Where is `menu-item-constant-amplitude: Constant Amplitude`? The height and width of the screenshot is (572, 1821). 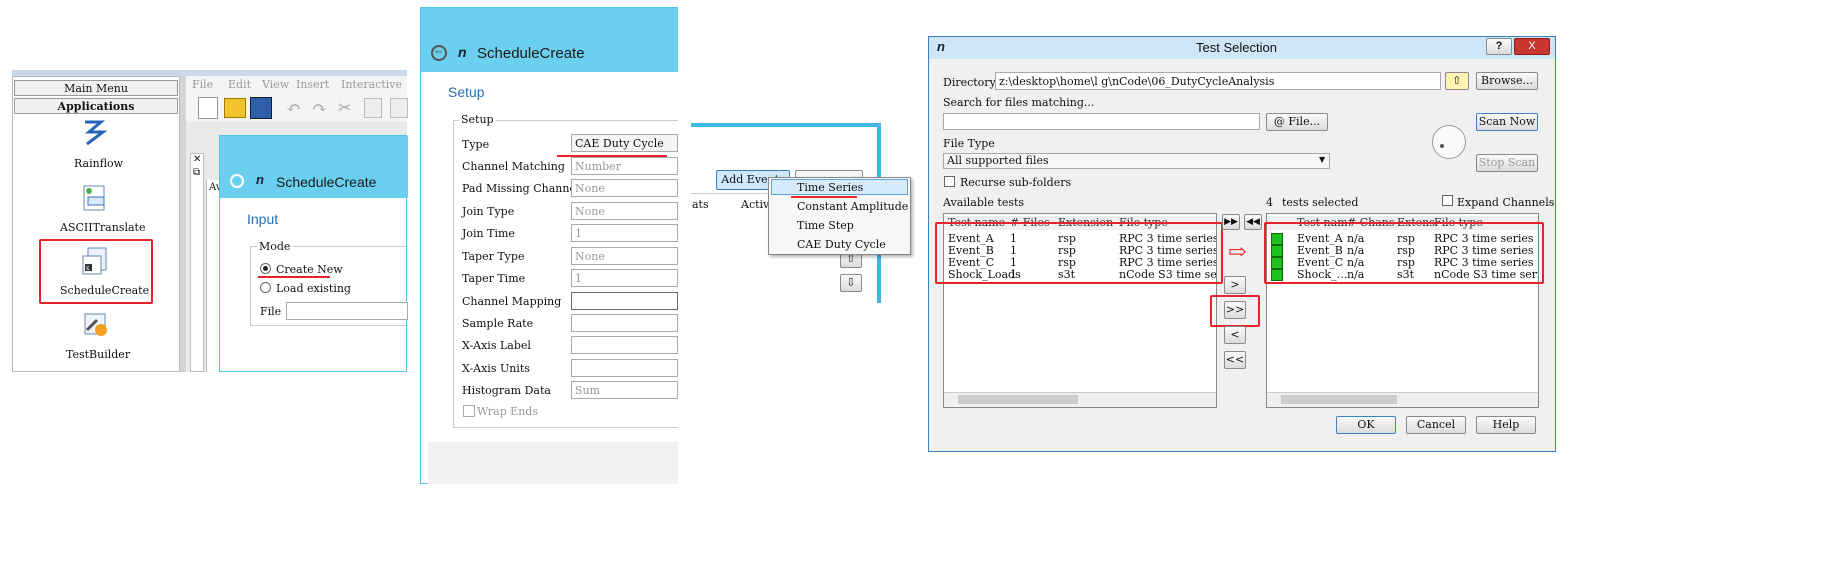
menu-item-constant-amplitude: Constant Amplitude is located at coordinates (852, 206).